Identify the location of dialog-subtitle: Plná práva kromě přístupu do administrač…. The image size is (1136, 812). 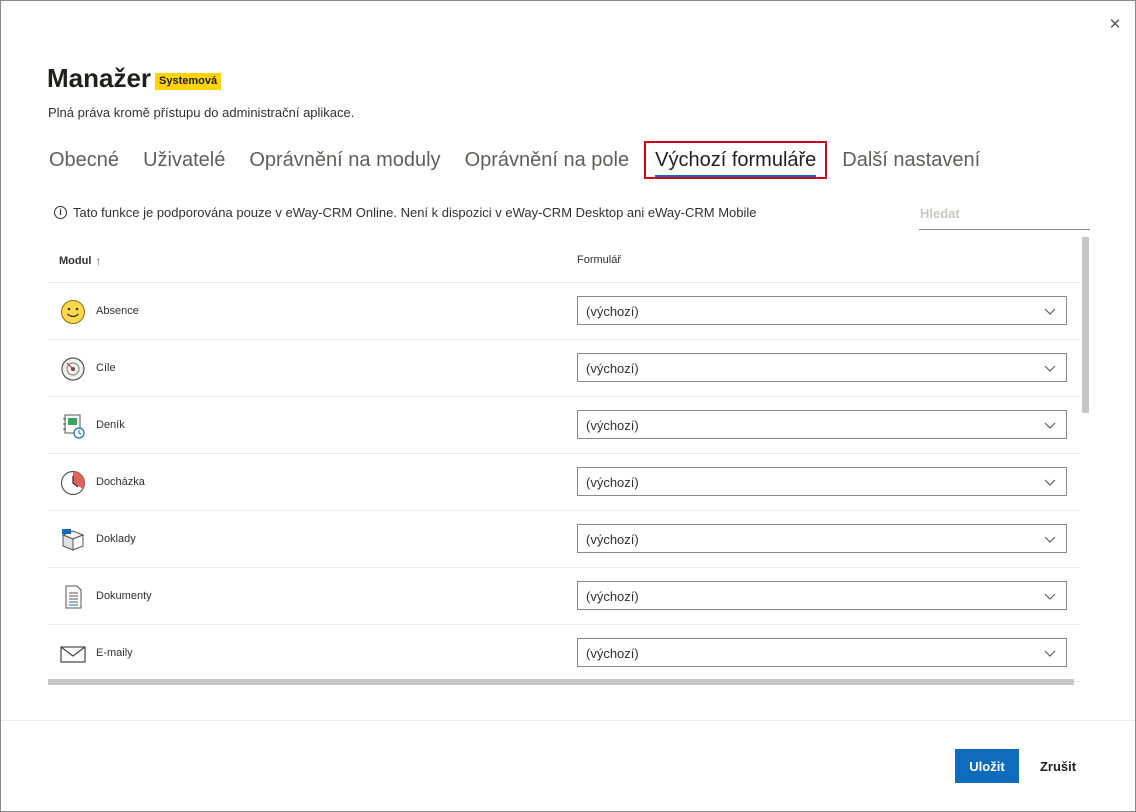
(201, 112).